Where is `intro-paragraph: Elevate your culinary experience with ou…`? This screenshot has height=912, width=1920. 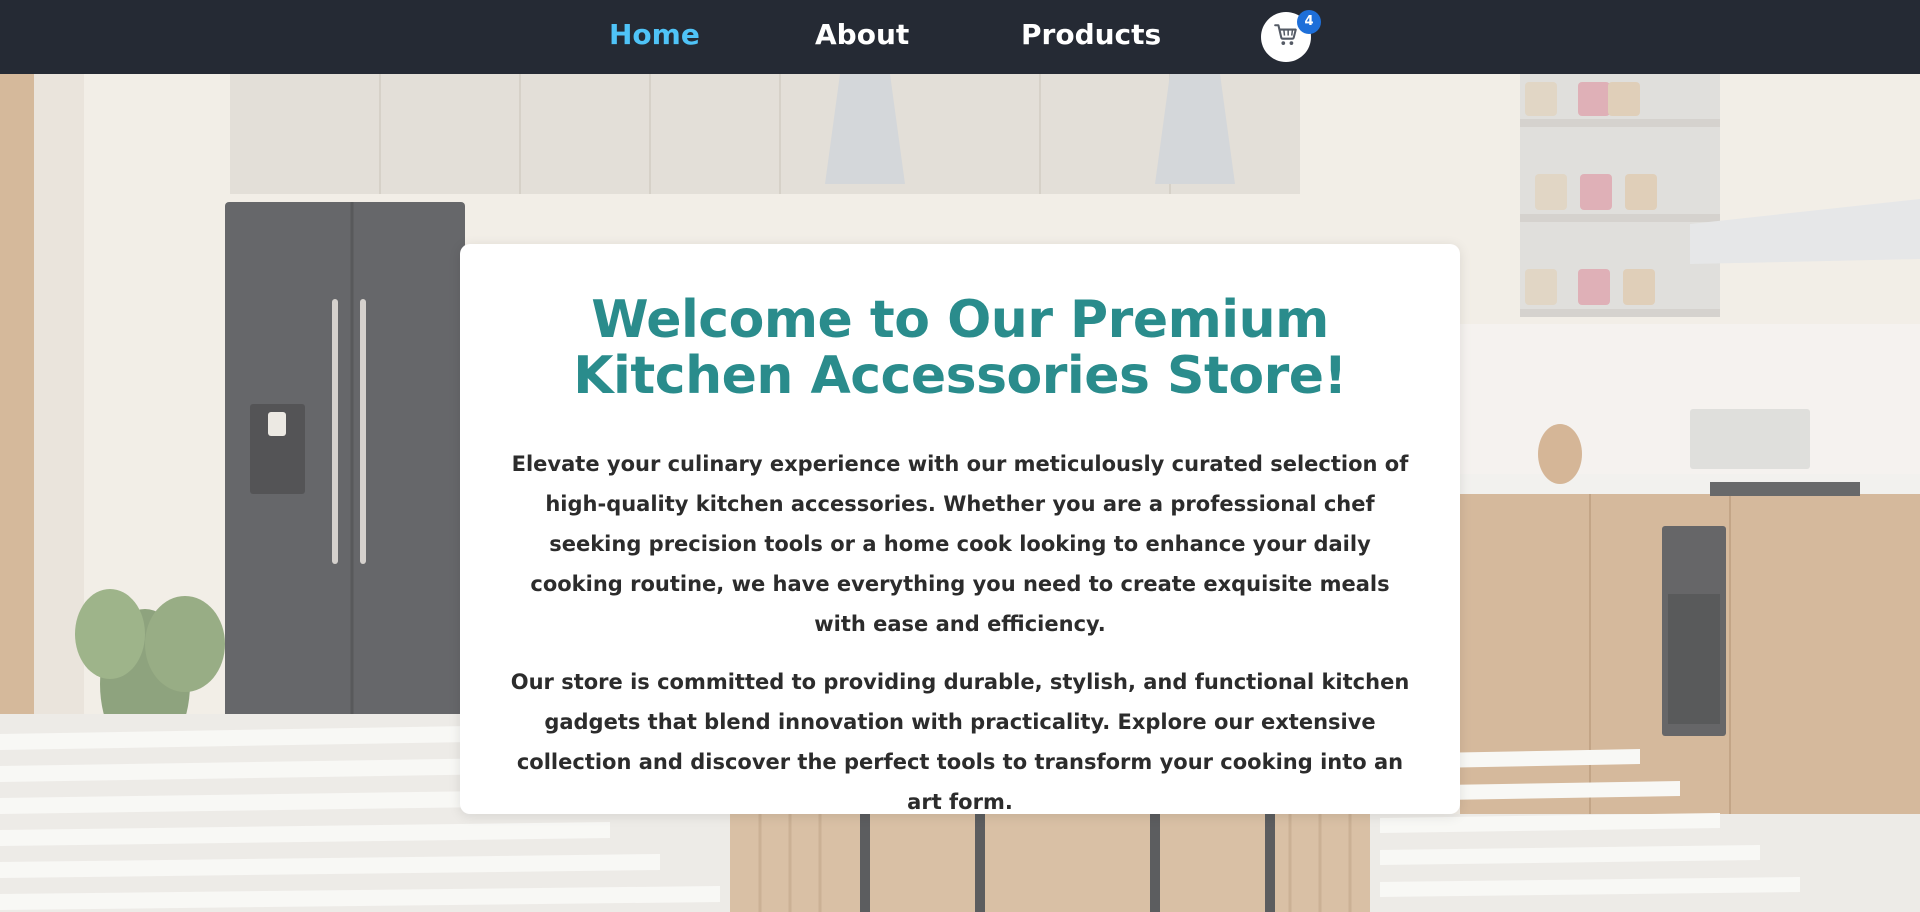 intro-paragraph: Elevate your culinary experience with ou… is located at coordinates (960, 544).